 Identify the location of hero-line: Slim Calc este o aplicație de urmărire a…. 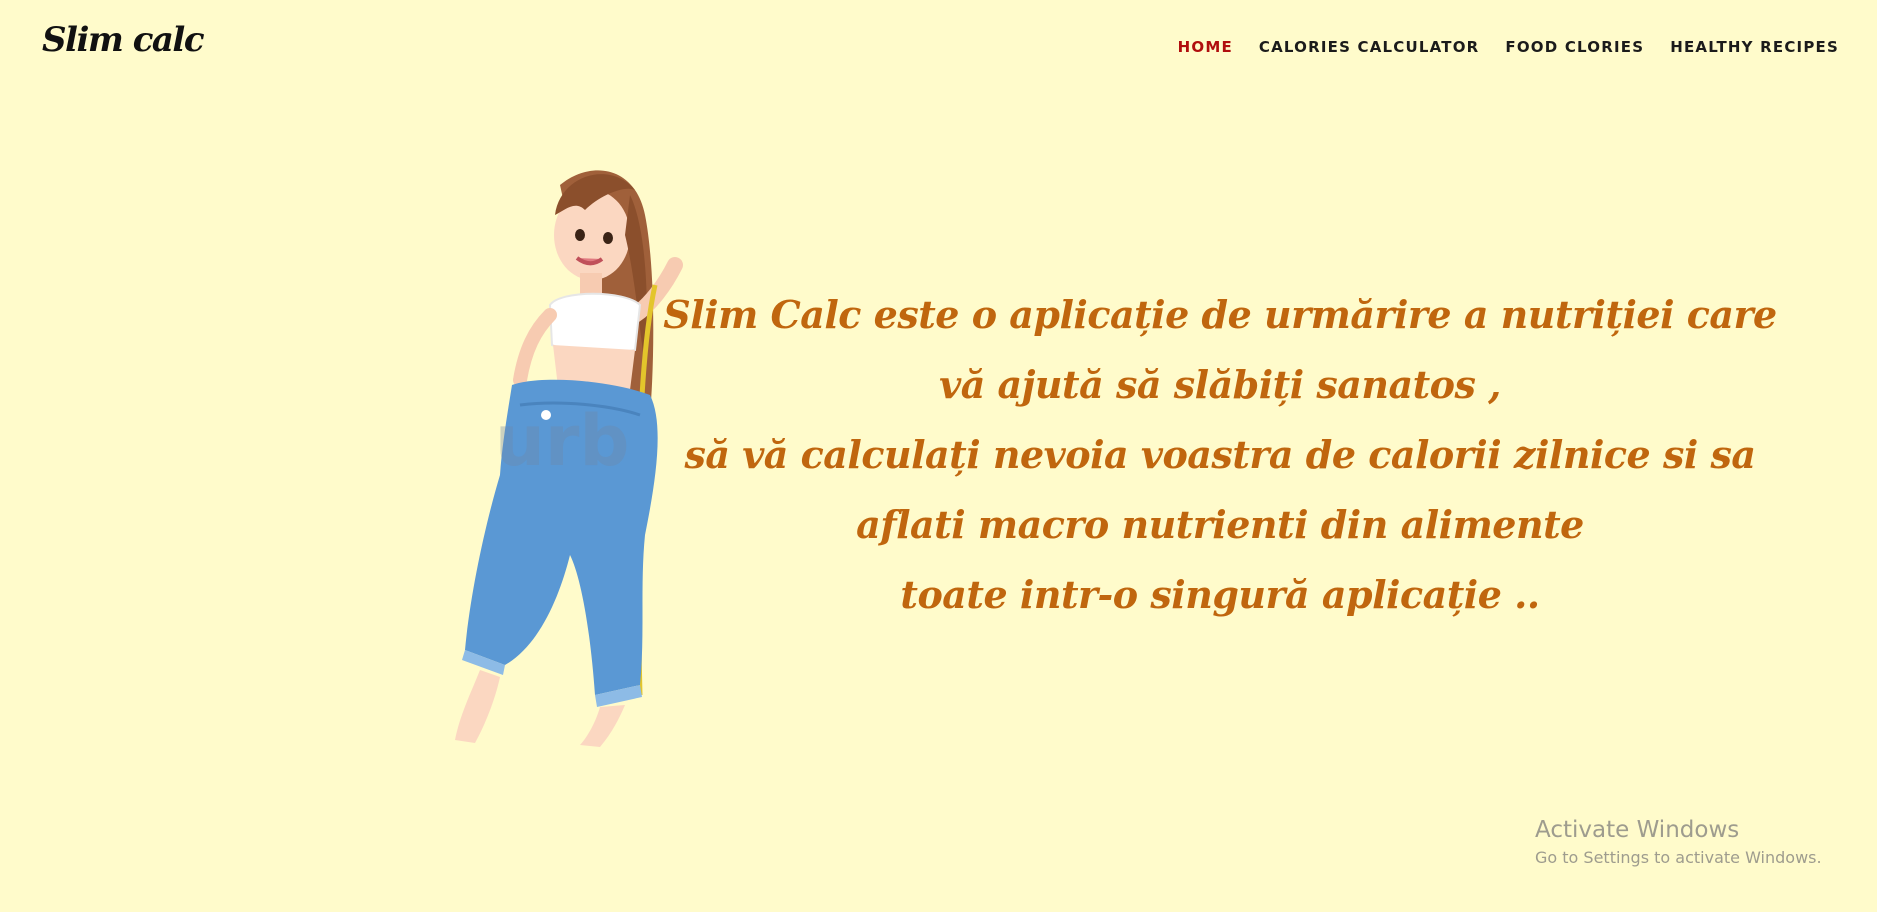
(1220, 314).